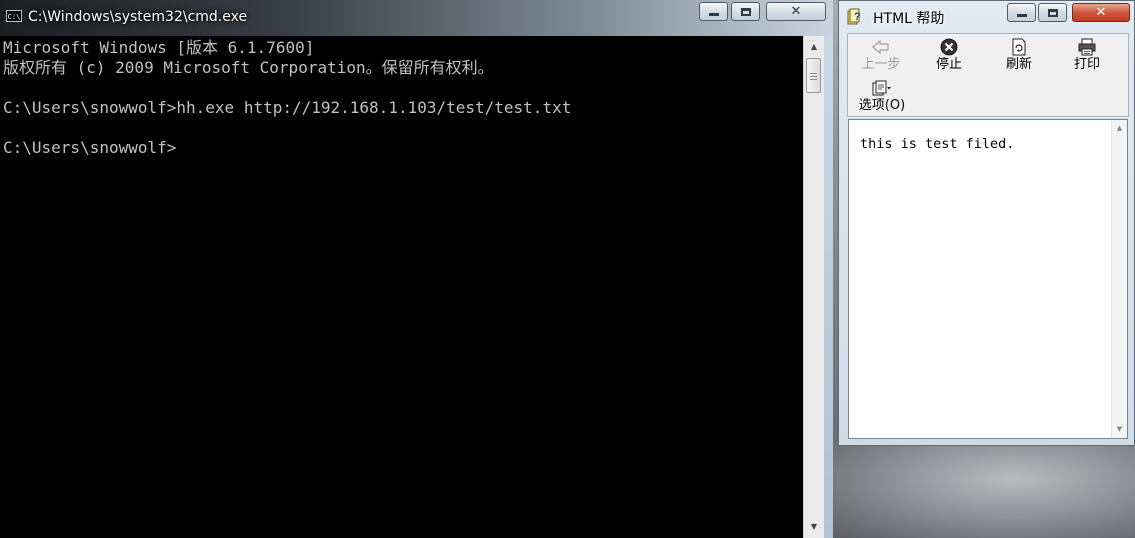 The width and height of the screenshot is (1135, 538). What do you see at coordinates (89, 148) in the screenshot?
I see `console-prompt-line: C:\Users\snowwolf>` at bounding box center [89, 148].